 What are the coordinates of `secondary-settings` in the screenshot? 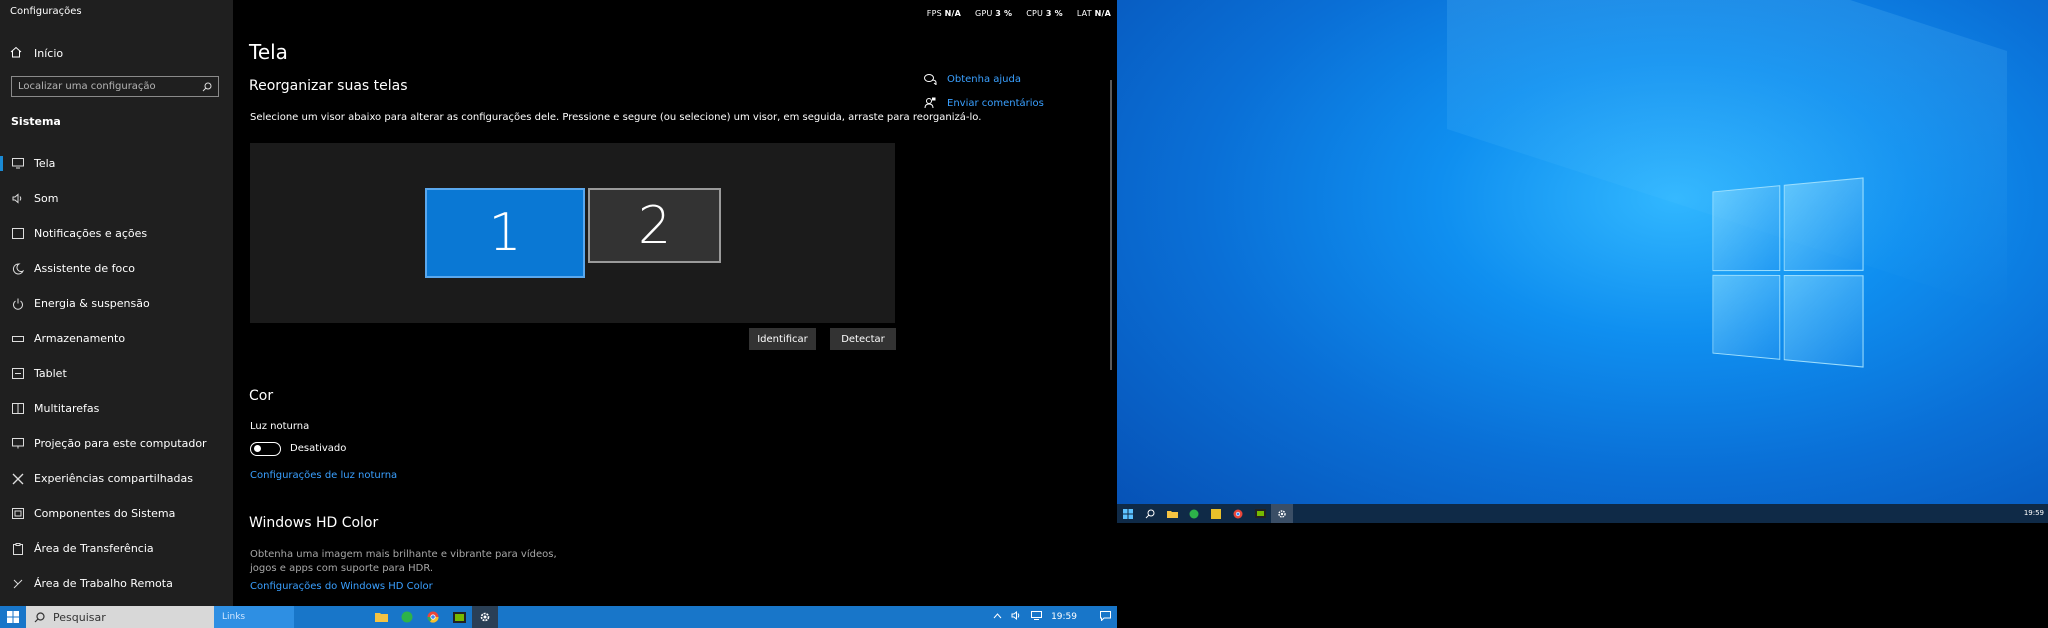 It's located at (1282, 513).